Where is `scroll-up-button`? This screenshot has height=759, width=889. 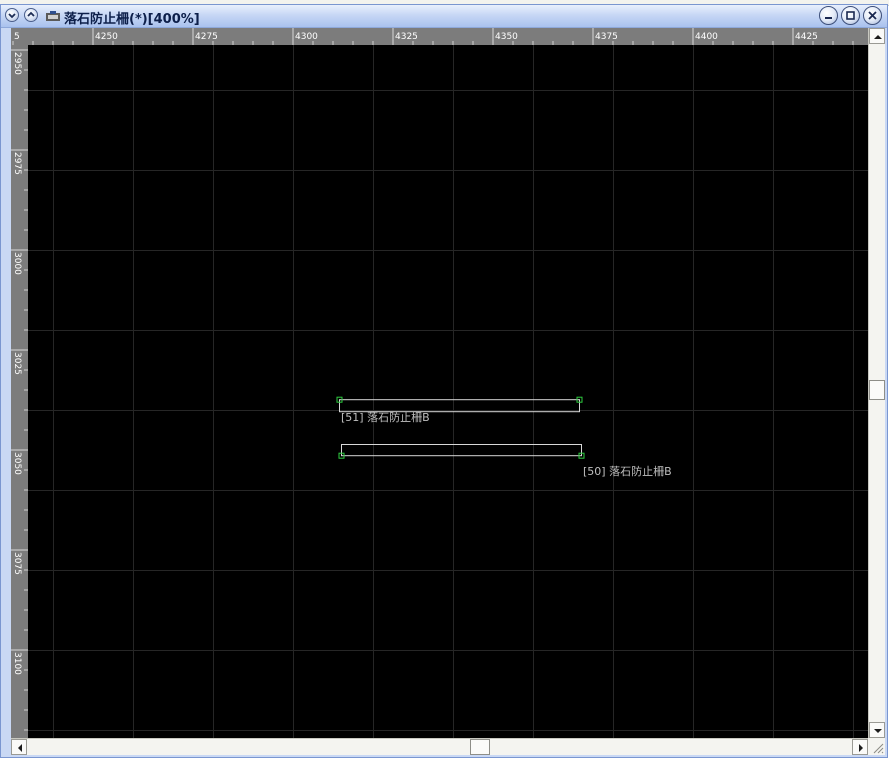
scroll-up-button is located at coordinates (877, 36).